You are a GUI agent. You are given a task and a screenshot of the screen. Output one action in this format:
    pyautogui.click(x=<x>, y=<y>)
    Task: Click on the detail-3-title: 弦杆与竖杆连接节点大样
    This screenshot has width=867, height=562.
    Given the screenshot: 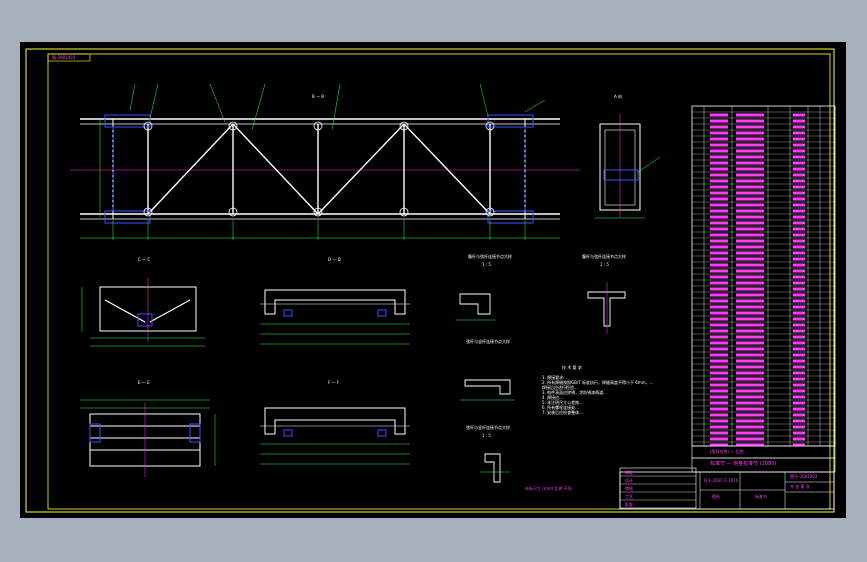 What is the action you would take?
    pyautogui.click(x=488, y=341)
    